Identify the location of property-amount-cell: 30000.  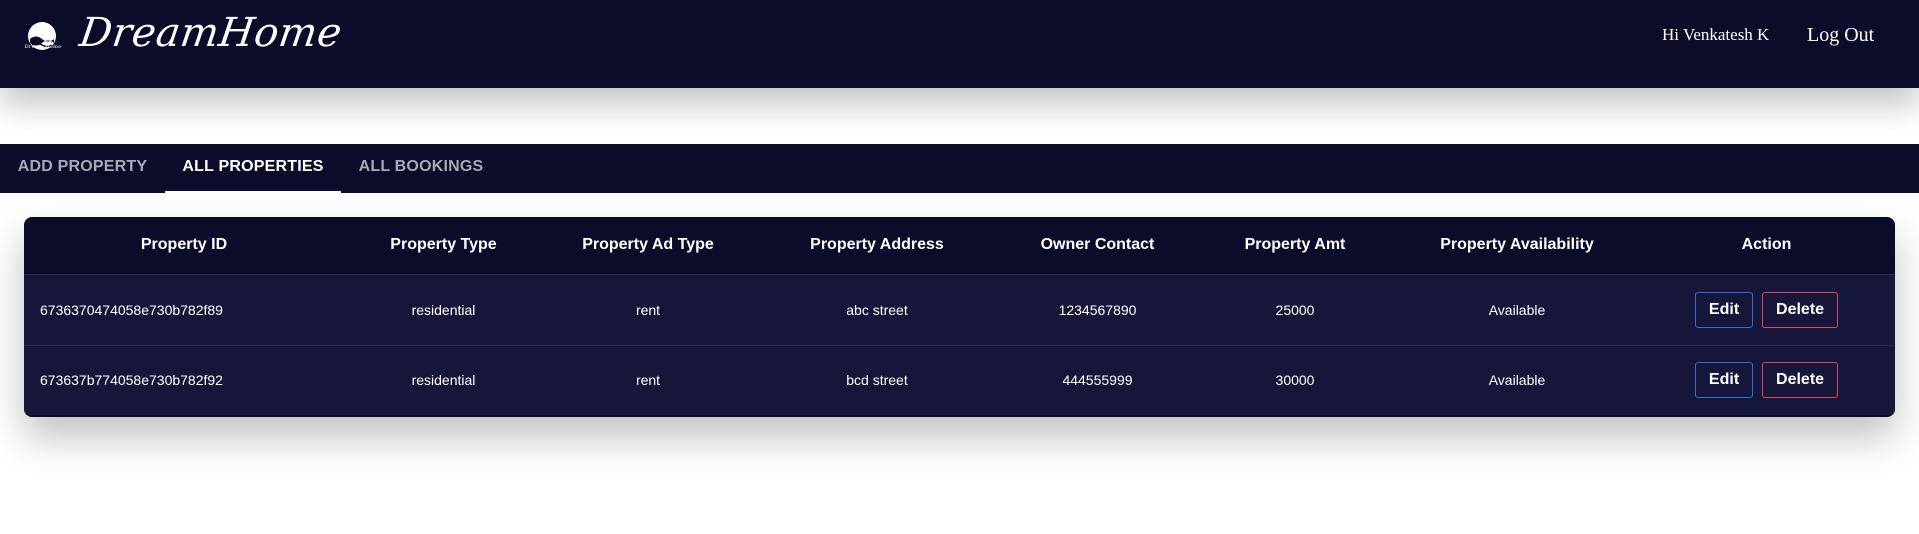
(1295, 380).